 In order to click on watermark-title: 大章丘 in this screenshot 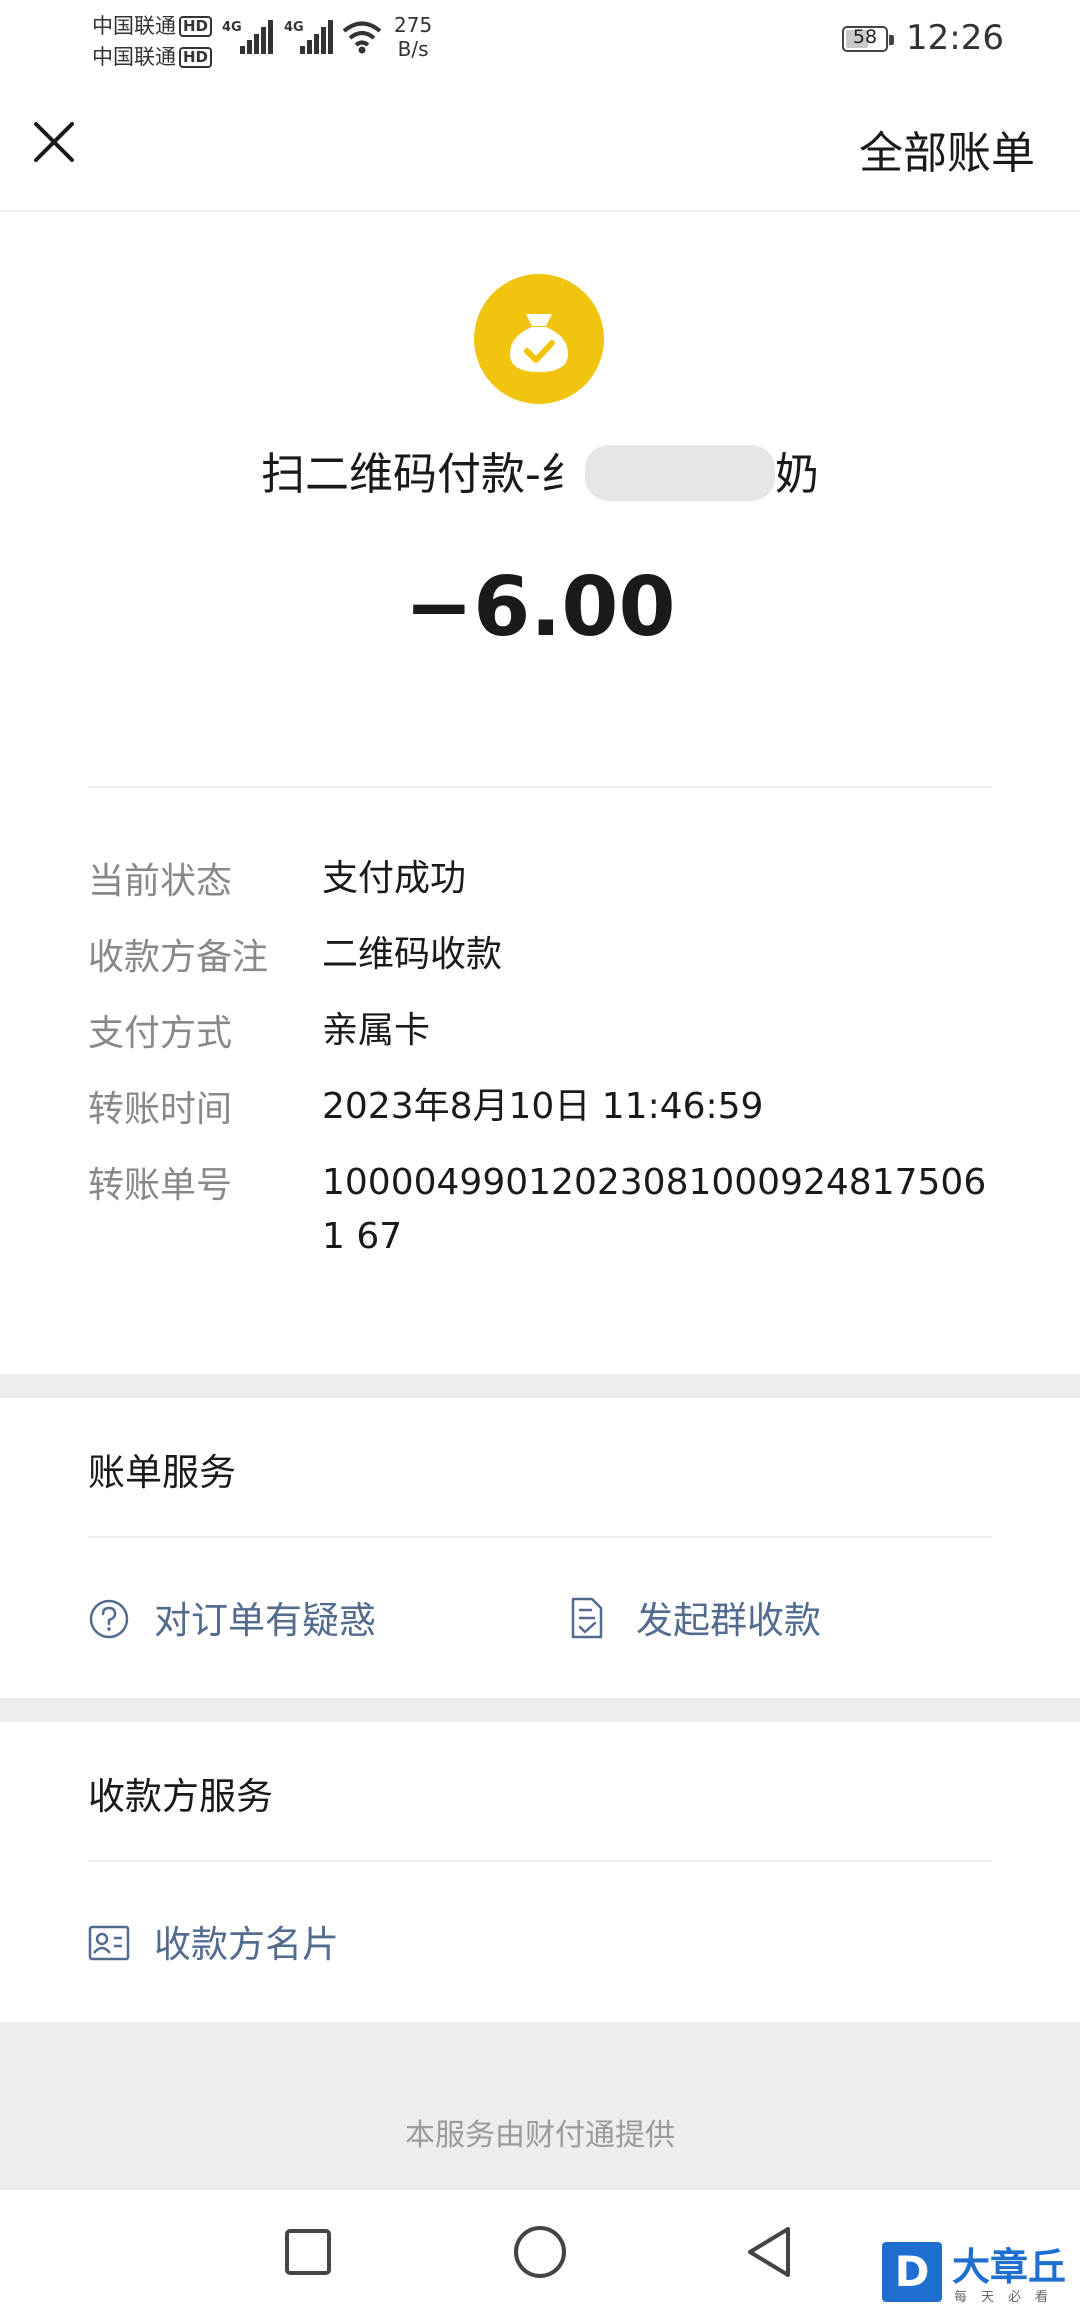, I will do `click(1009, 2267)`.